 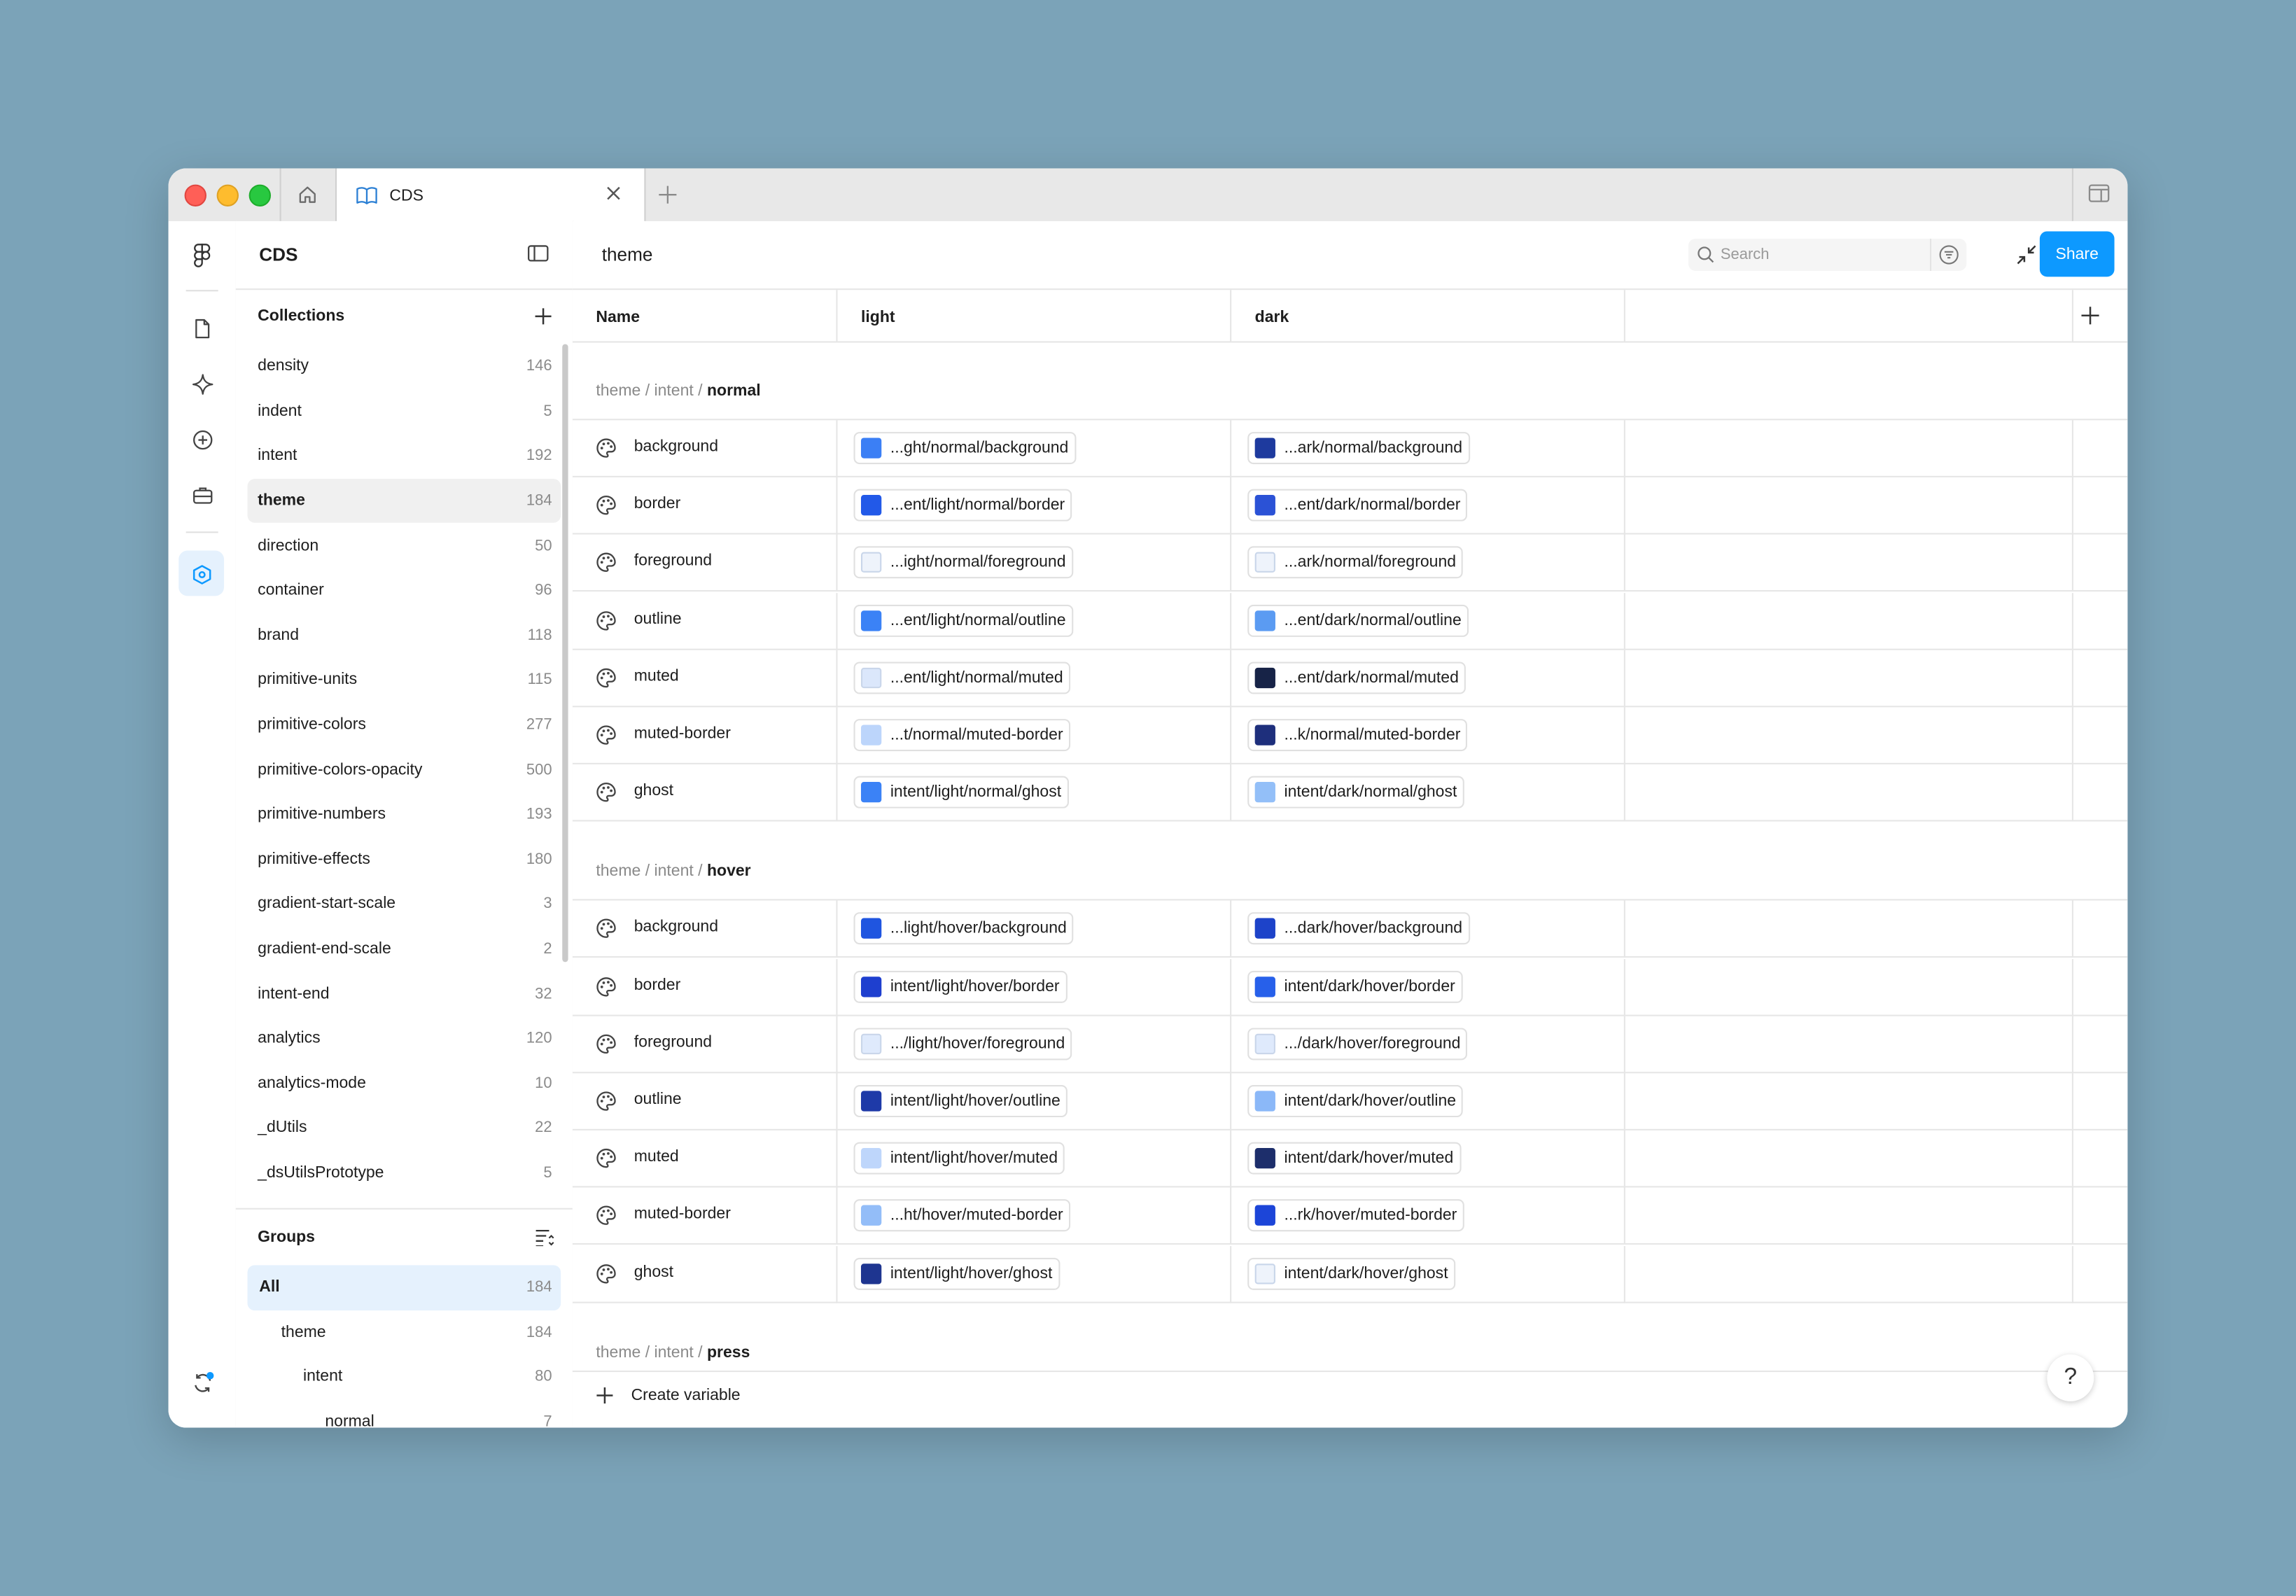 I want to click on share-button: Share, so click(x=2077, y=254).